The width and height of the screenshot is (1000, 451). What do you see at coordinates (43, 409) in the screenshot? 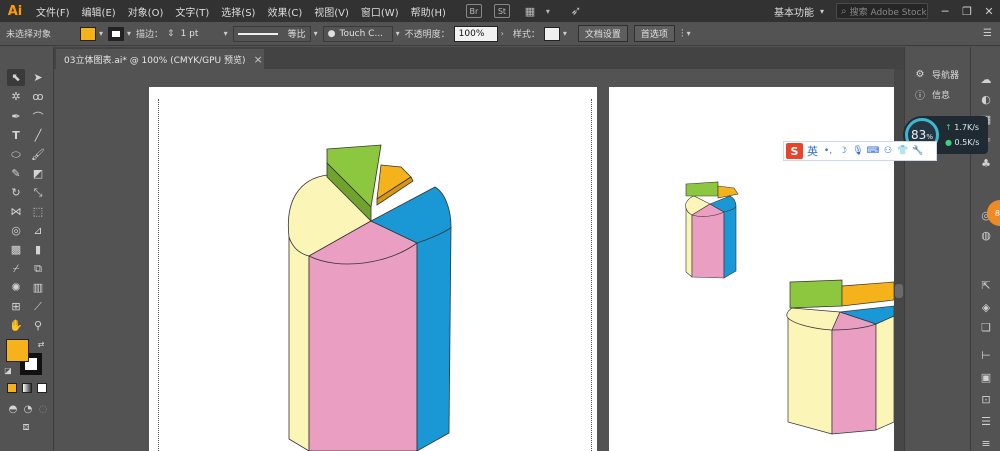
I see `draw-inside-icon: ◌` at bounding box center [43, 409].